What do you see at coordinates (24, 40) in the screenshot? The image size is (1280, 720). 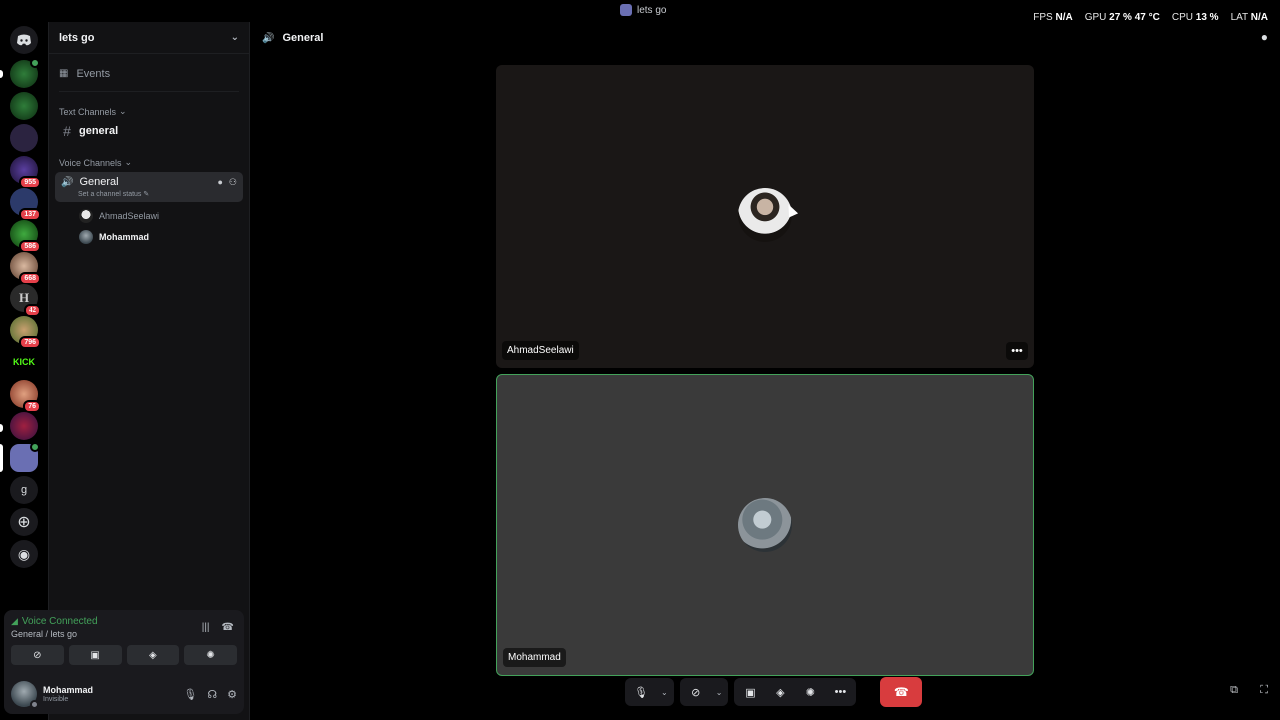 I see `discord-home-button` at bounding box center [24, 40].